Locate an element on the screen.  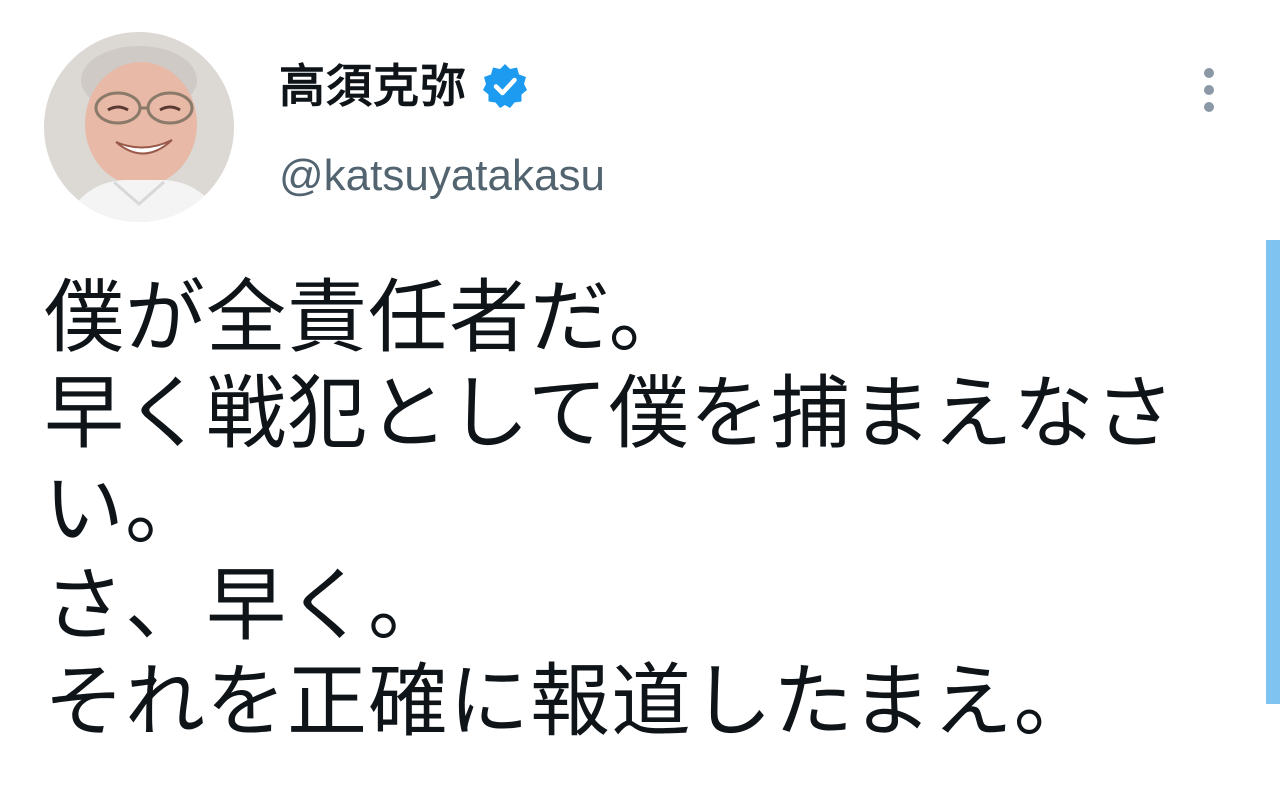
verified-badge-icon is located at coordinates (505, 86).